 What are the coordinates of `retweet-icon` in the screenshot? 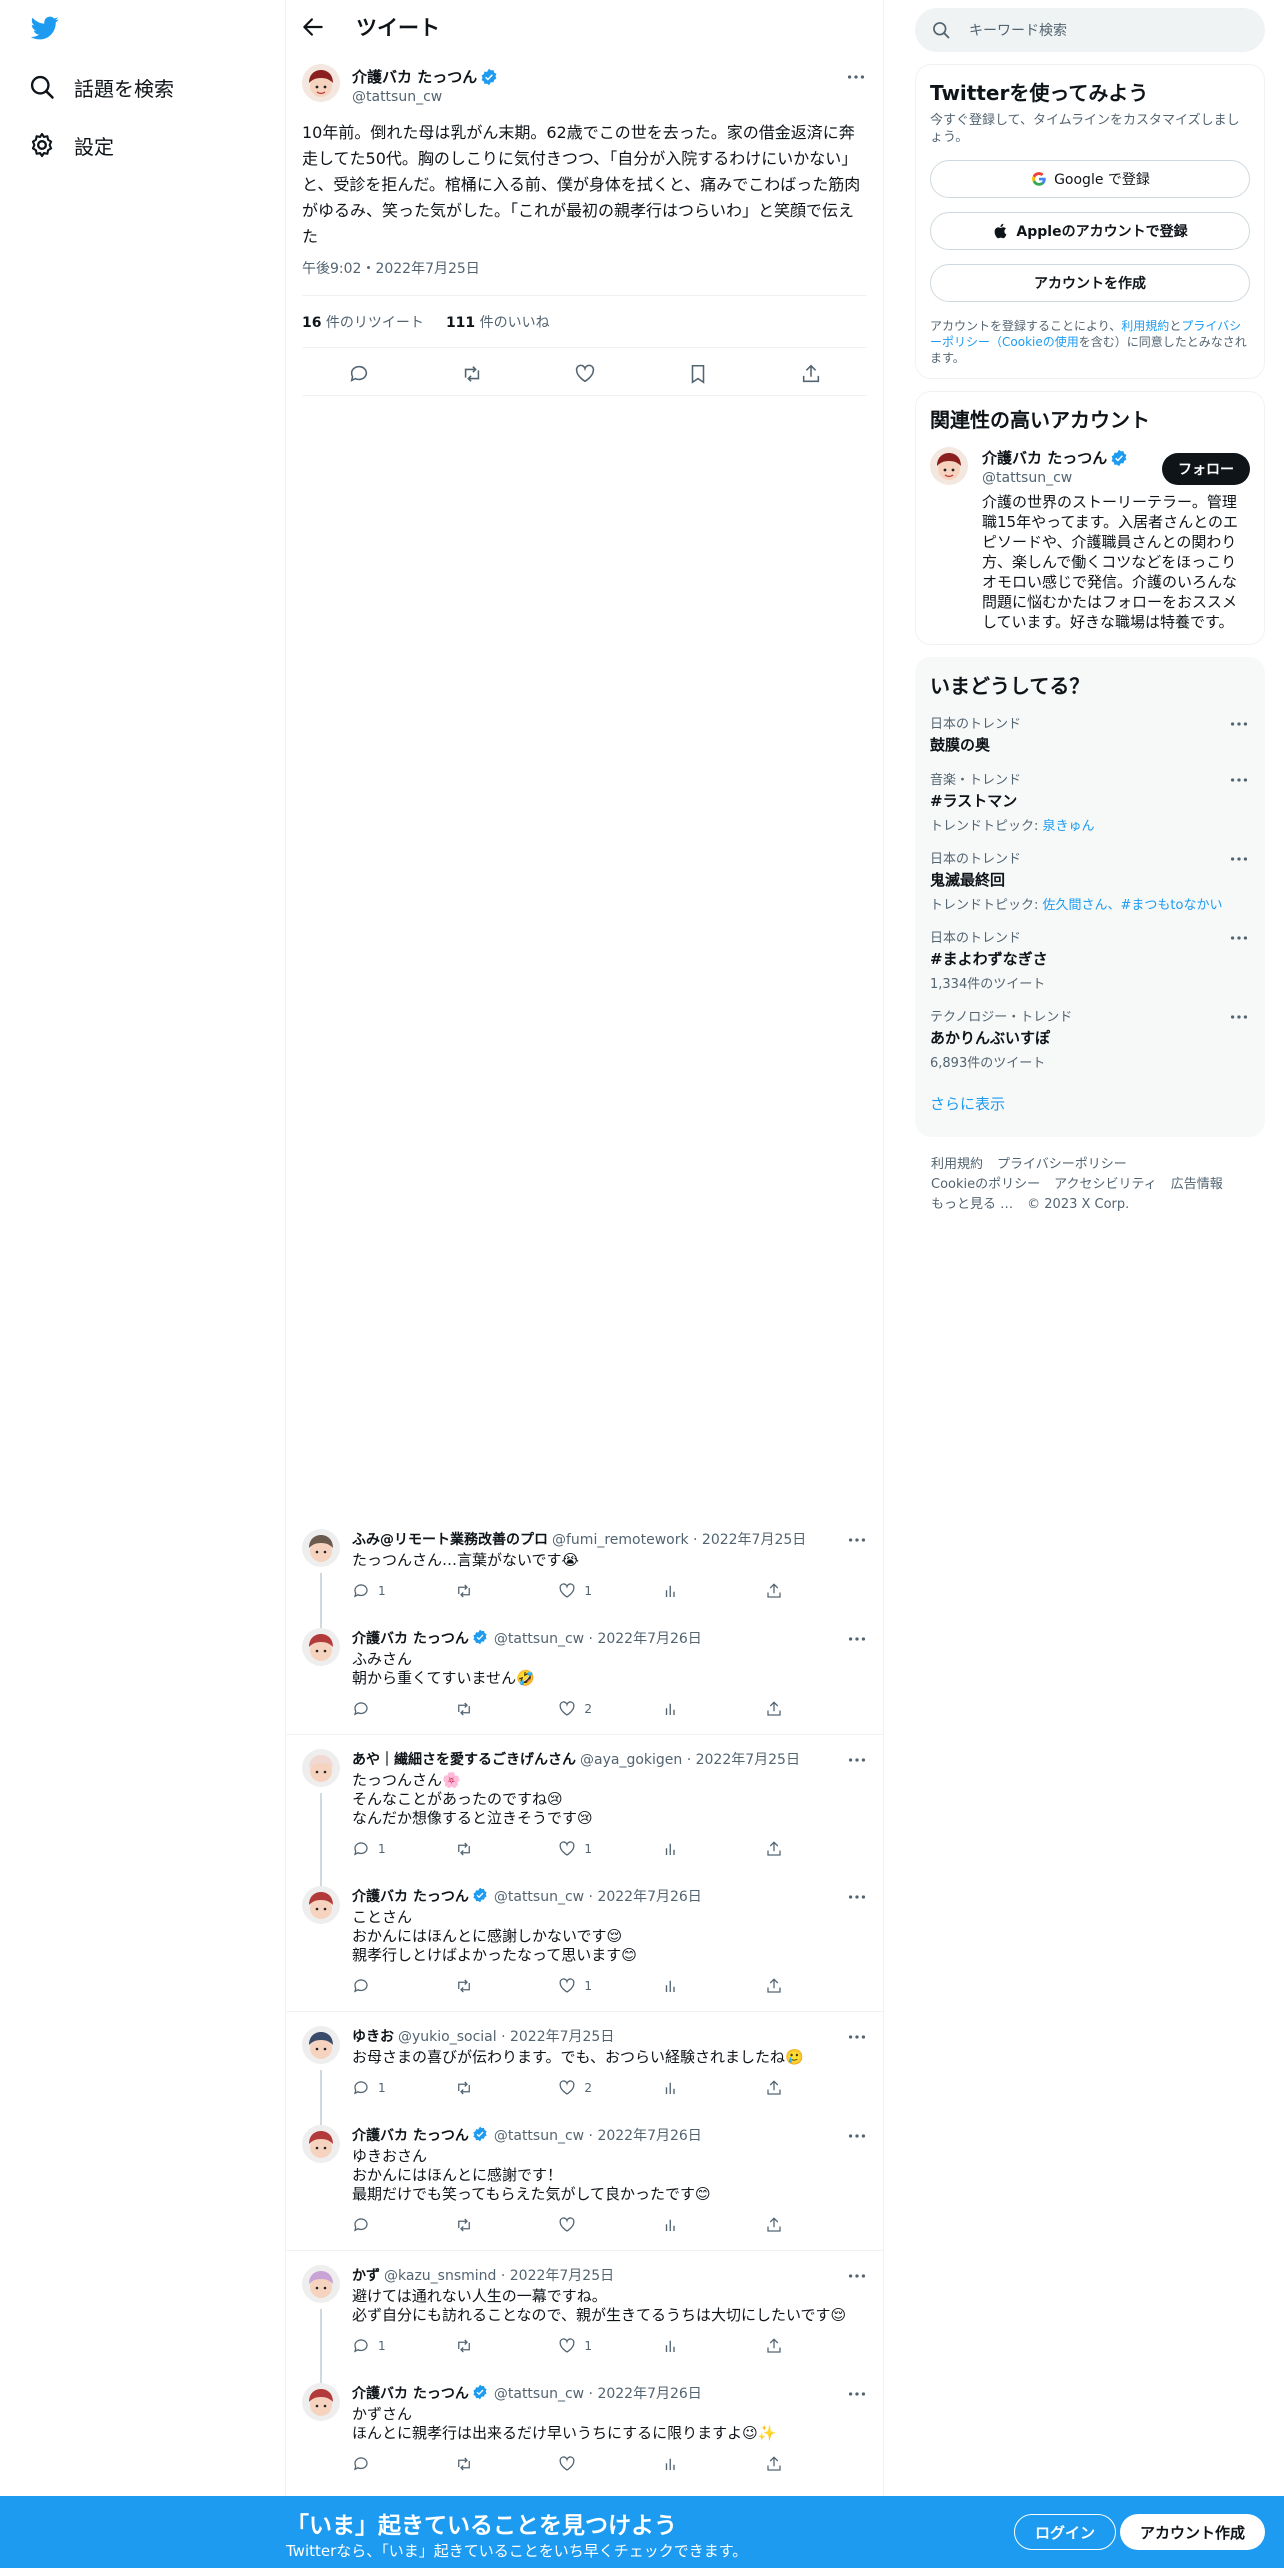 It's located at (472, 374).